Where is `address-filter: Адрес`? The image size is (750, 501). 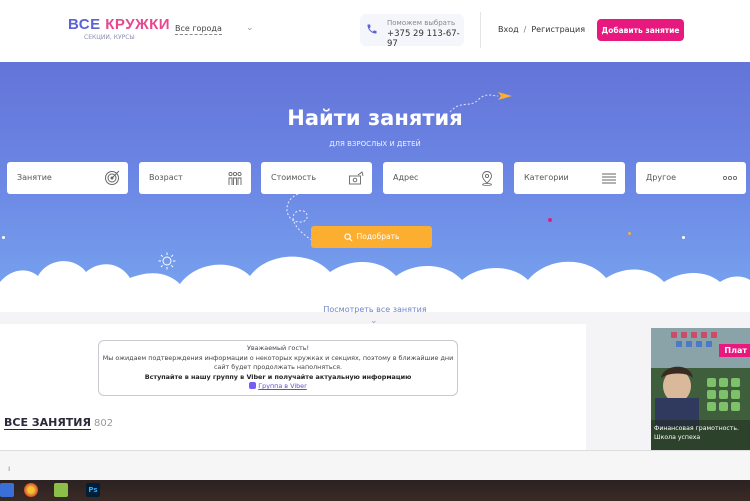
address-filter: Адрес is located at coordinates (443, 178).